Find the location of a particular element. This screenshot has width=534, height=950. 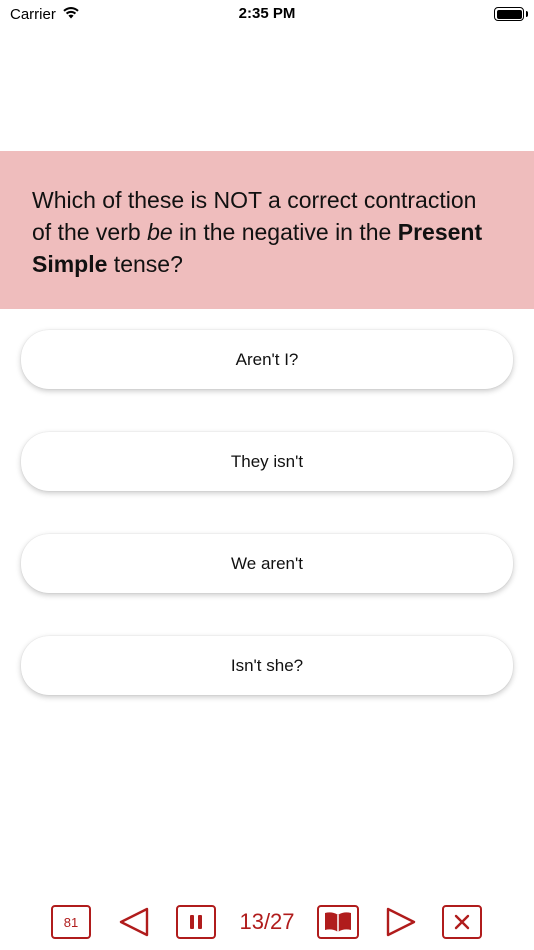

previous-button is located at coordinates (134, 922).